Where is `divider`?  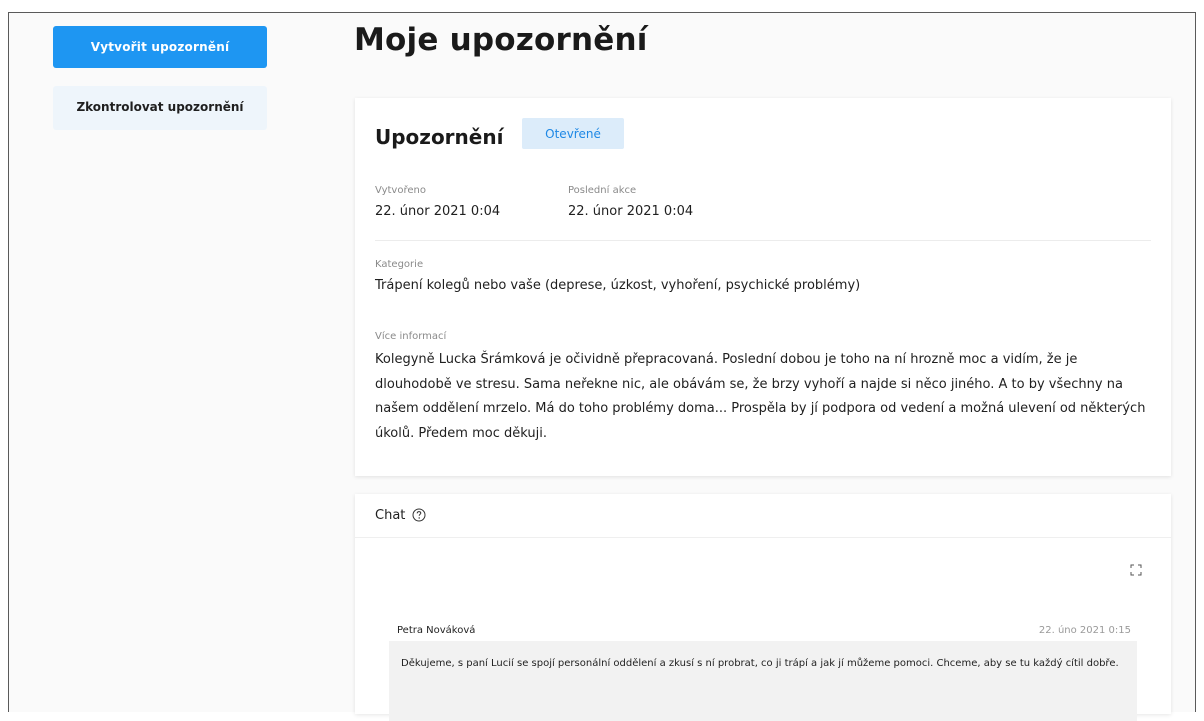
divider is located at coordinates (763, 240).